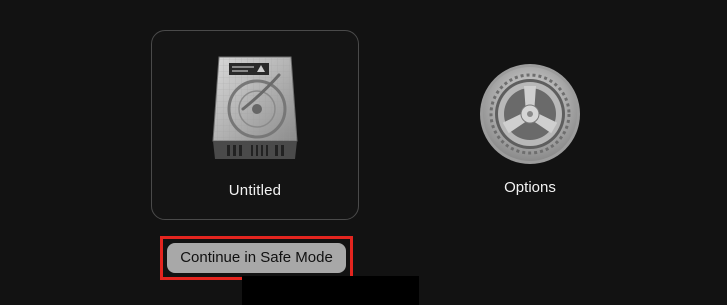  I want to click on options-button: Options, so click(530, 132).